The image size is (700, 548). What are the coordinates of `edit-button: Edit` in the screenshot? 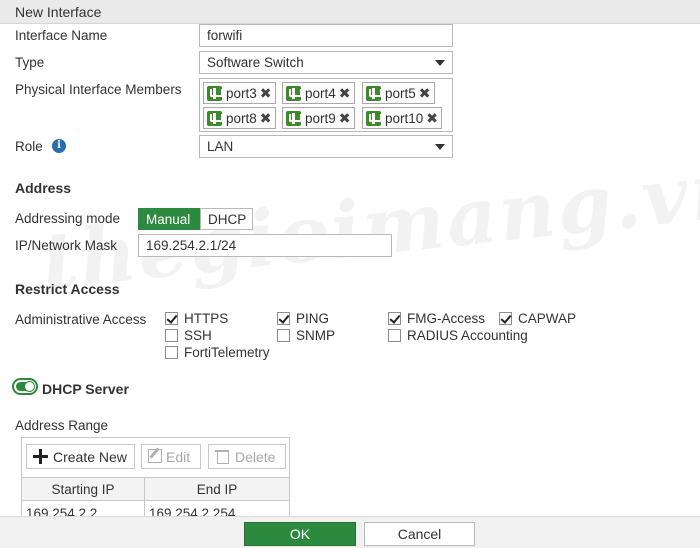 It's located at (171, 456).